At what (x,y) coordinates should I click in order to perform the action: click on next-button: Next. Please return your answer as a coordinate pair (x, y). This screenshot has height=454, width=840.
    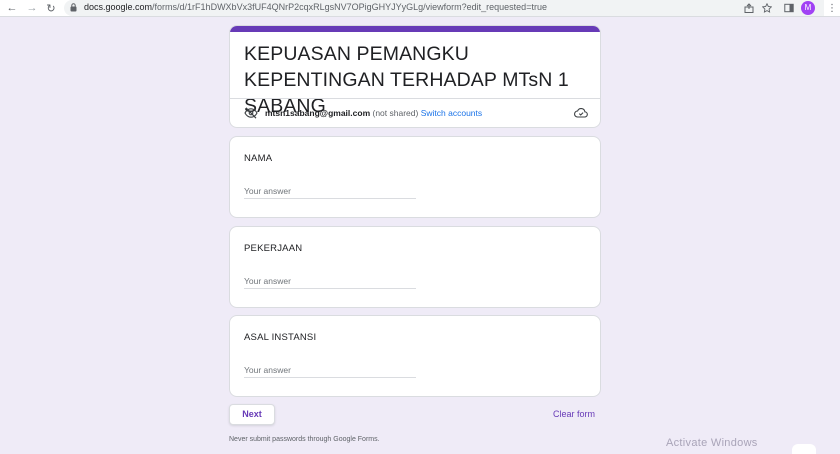
    Looking at the image, I should click on (252, 414).